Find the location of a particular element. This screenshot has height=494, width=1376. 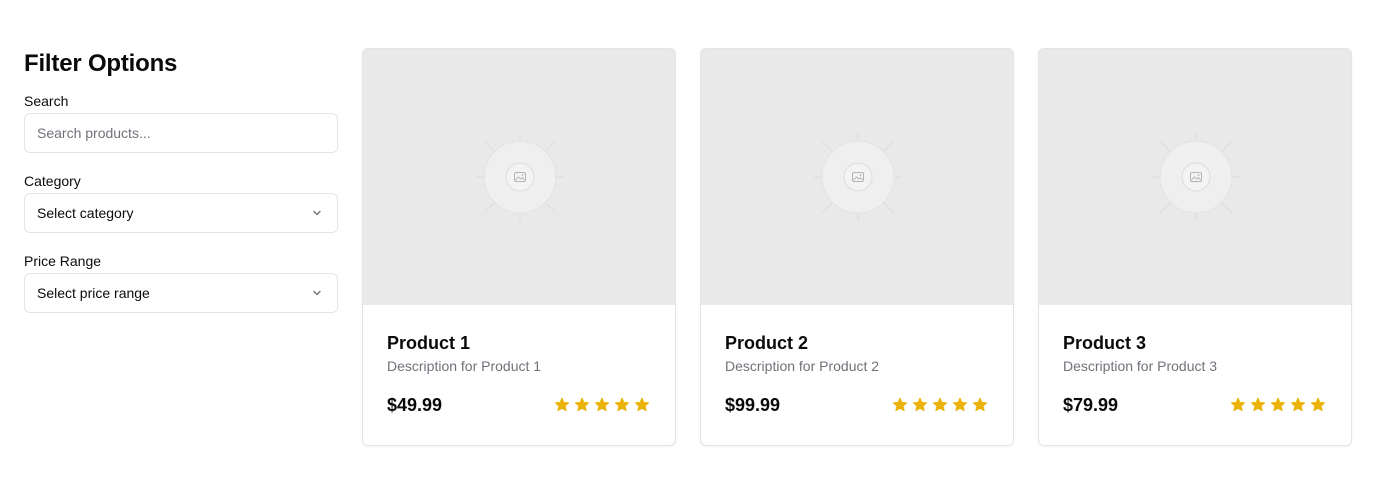

filter-title: Filter Options is located at coordinates (101, 63).